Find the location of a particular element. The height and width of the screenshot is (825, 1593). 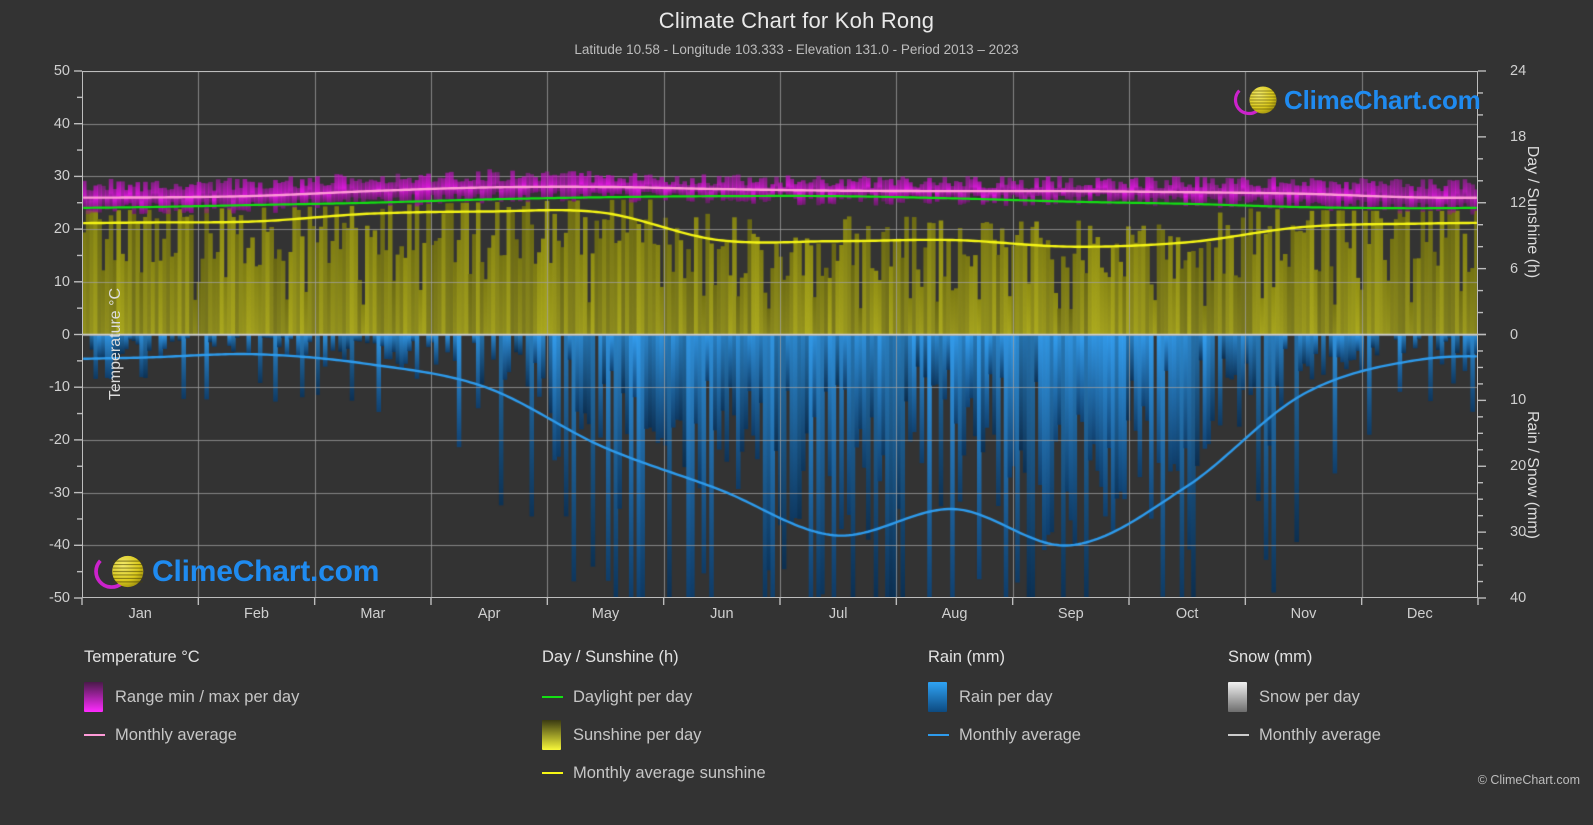

right-axis-tick-hours: 24 is located at coordinates (1518, 71).